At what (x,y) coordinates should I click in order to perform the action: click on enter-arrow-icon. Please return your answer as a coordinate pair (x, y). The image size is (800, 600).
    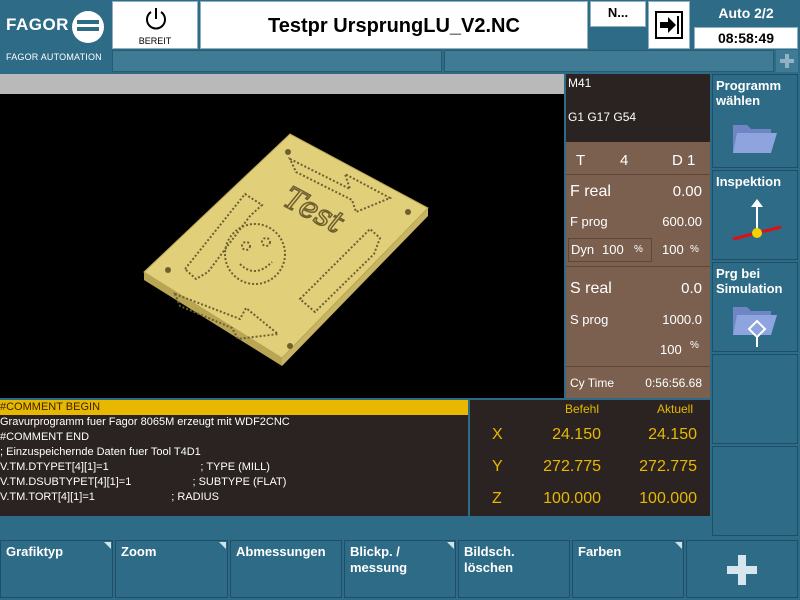
    Looking at the image, I should click on (669, 25).